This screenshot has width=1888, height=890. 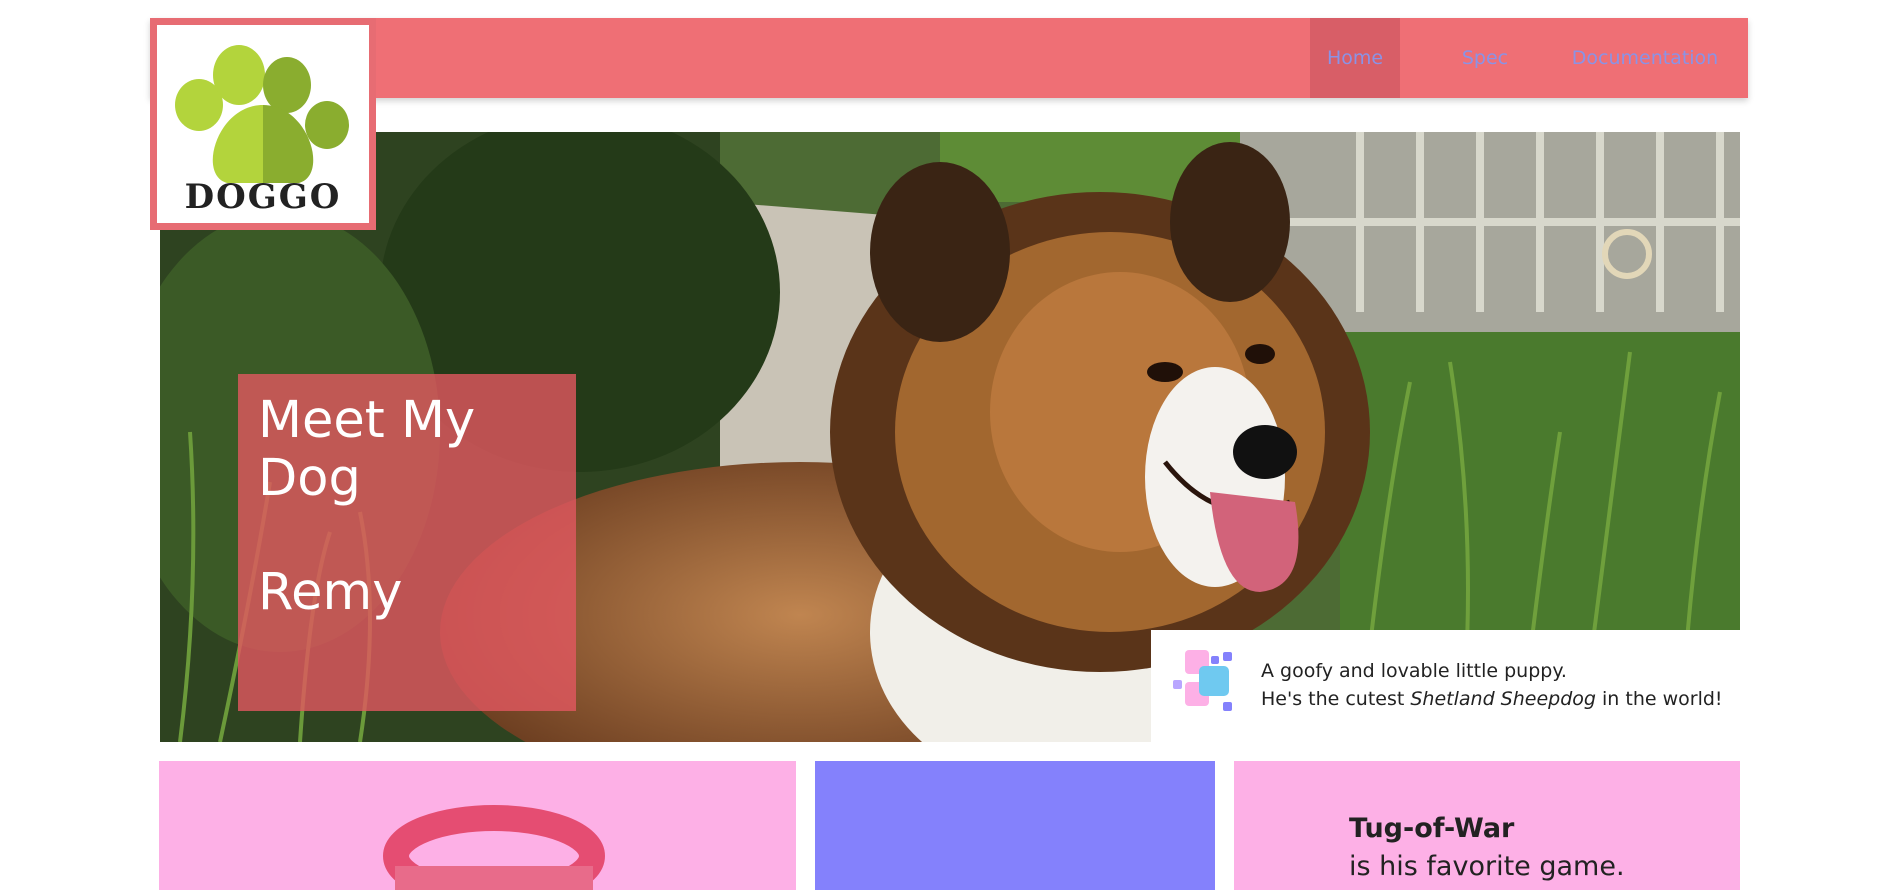 What do you see at coordinates (330, 592) in the screenshot?
I see `hero-dog-name: Remy` at bounding box center [330, 592].